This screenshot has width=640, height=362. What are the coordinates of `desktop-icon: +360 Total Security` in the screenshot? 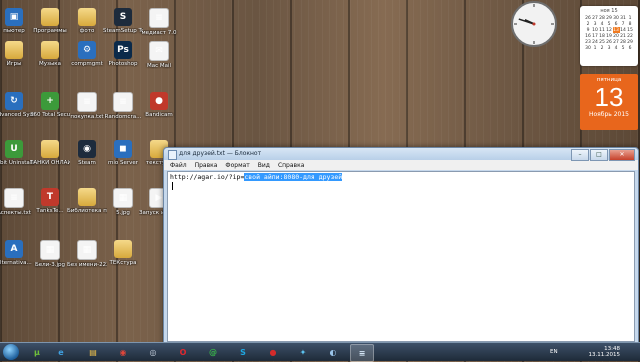 It's located at (50, 105).